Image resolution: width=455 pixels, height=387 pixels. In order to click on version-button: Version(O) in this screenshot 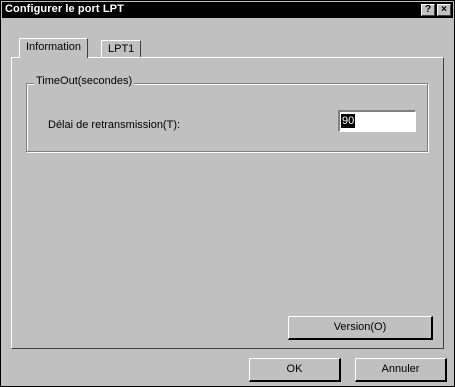, I will do `click(360, 328)`.